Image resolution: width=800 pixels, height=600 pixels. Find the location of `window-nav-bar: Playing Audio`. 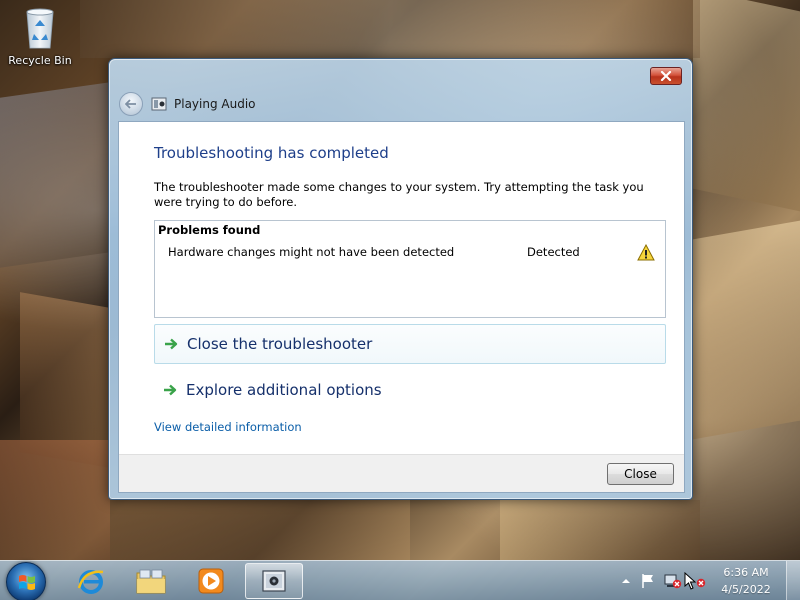

window-nav-bar: Playing Audio is located at coordinates (187, 104).